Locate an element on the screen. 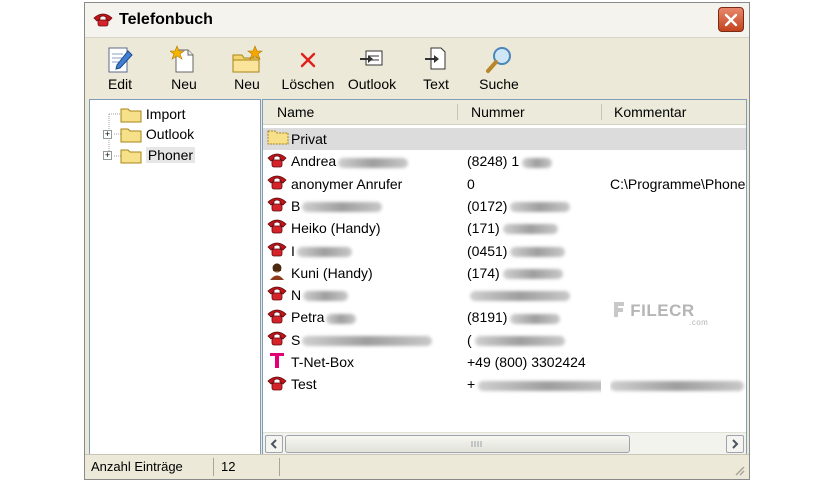  name-text: Privat is located at coordinates (309, 139).